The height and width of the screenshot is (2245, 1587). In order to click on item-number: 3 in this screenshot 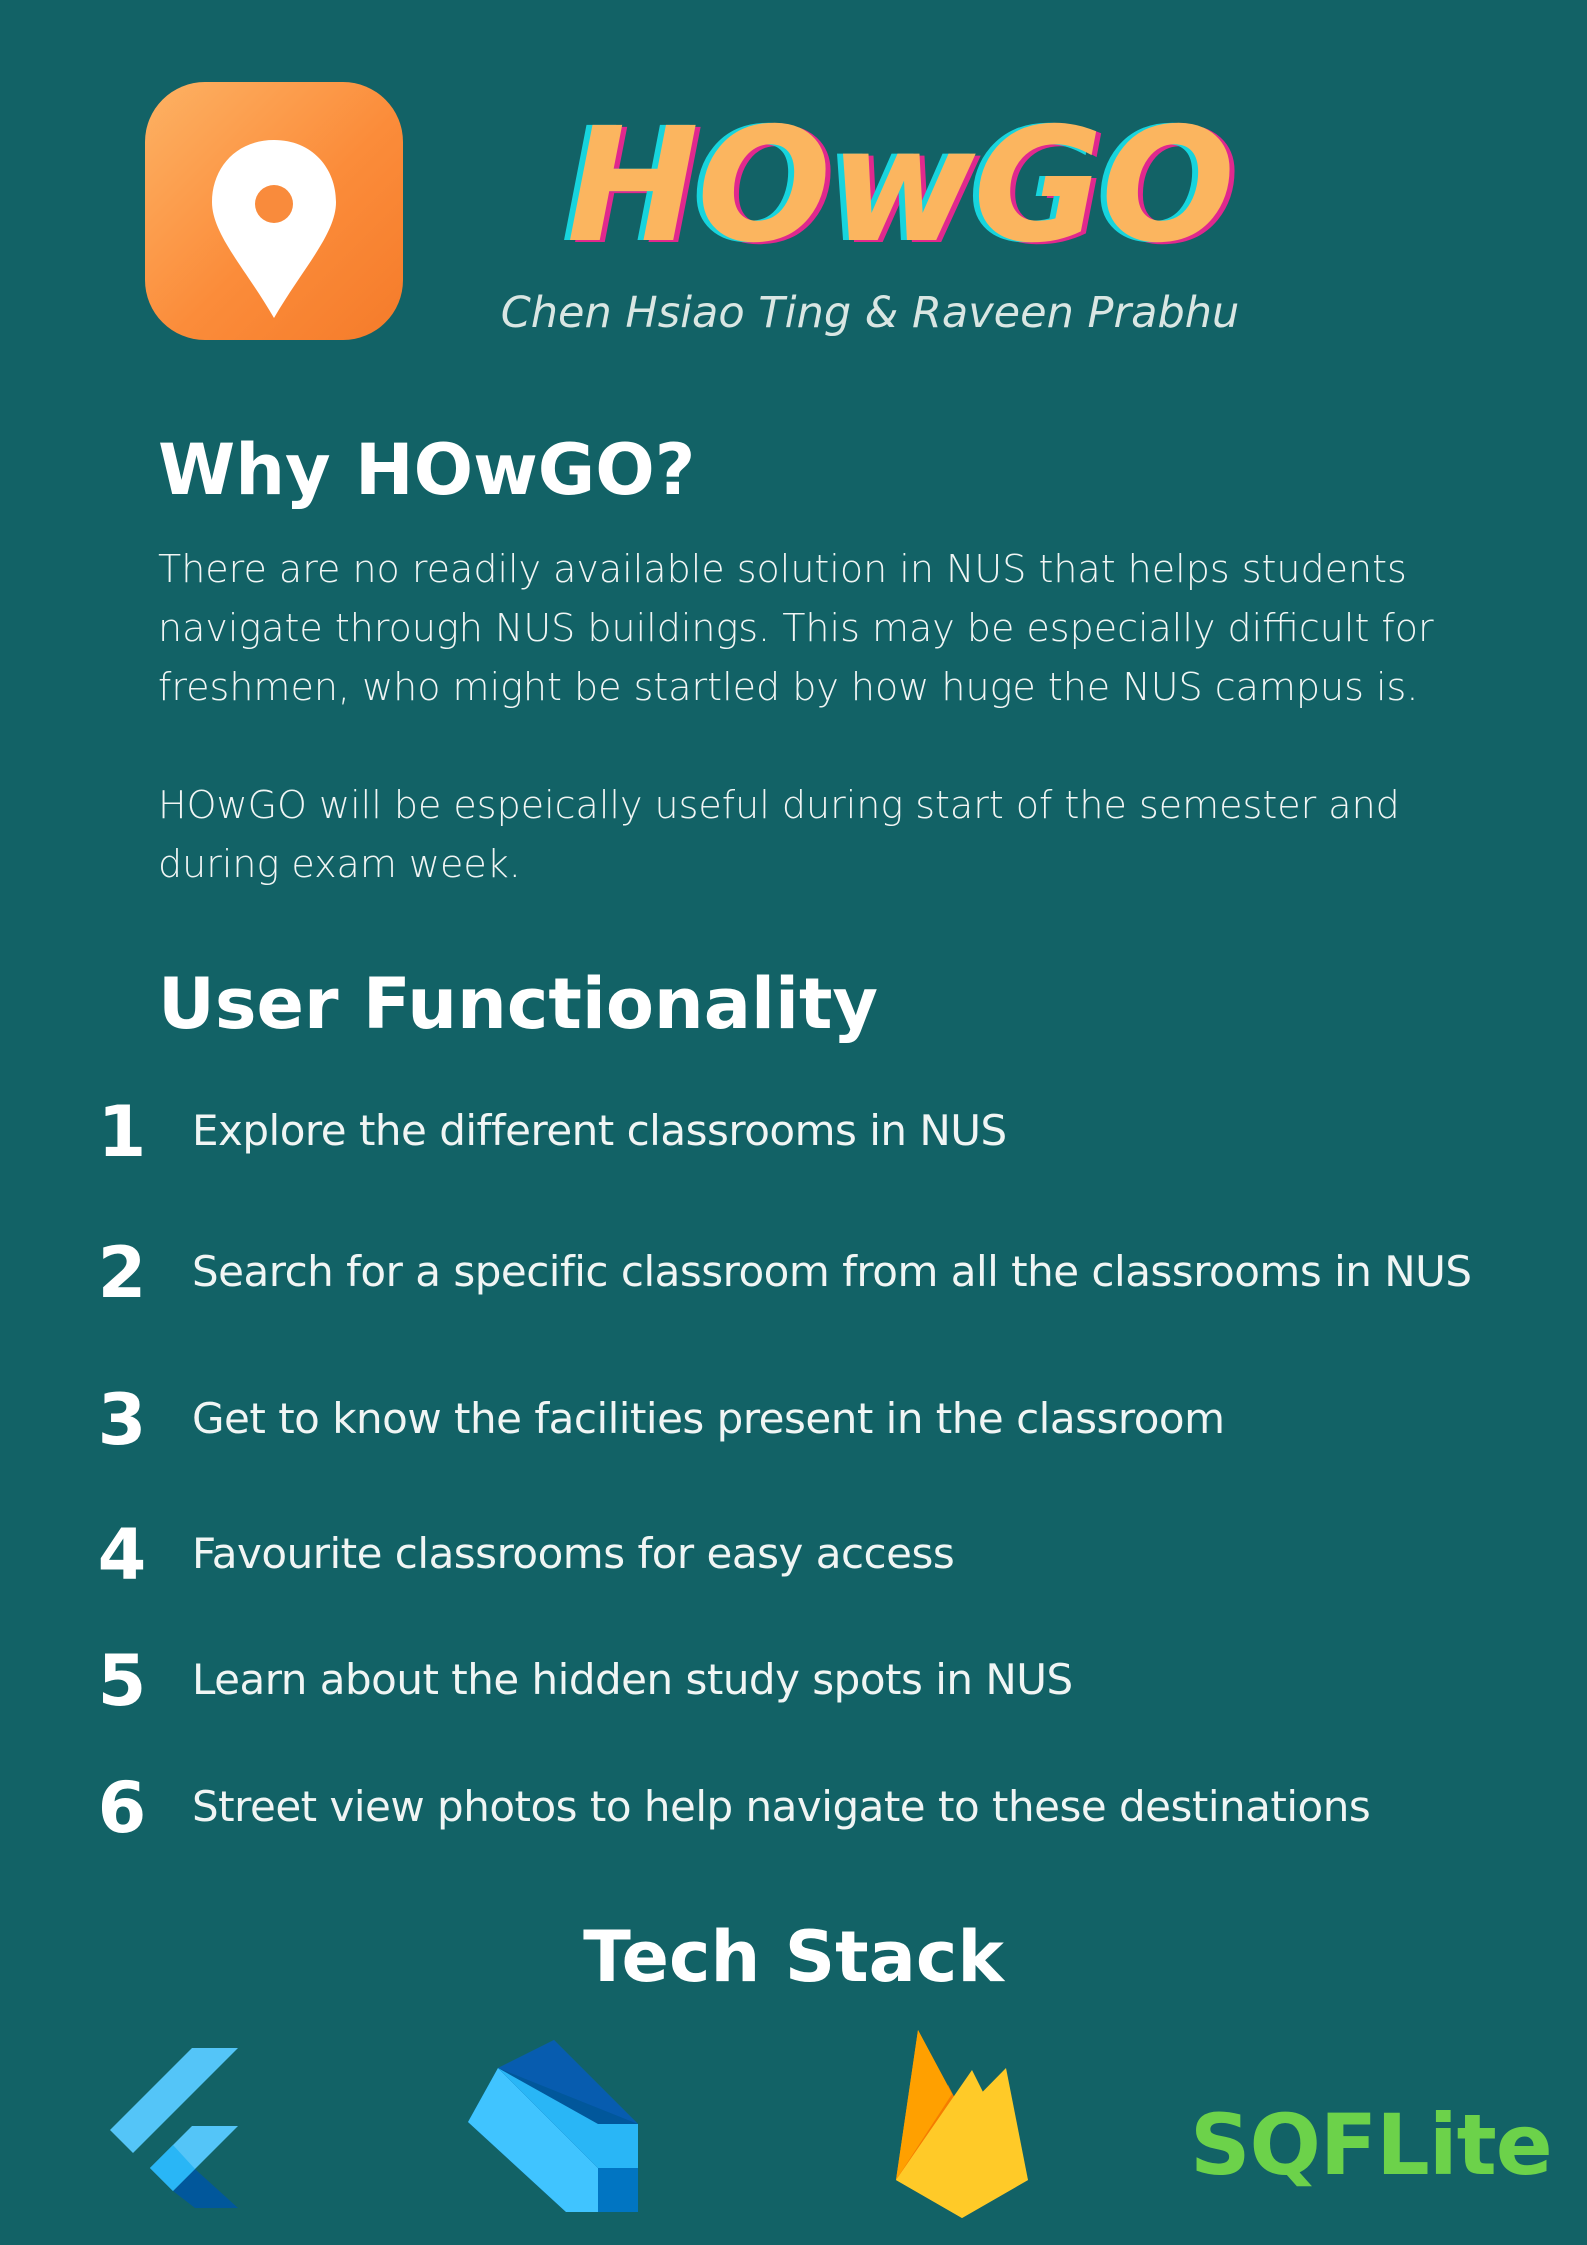, I will do `click(122, 1420)`.